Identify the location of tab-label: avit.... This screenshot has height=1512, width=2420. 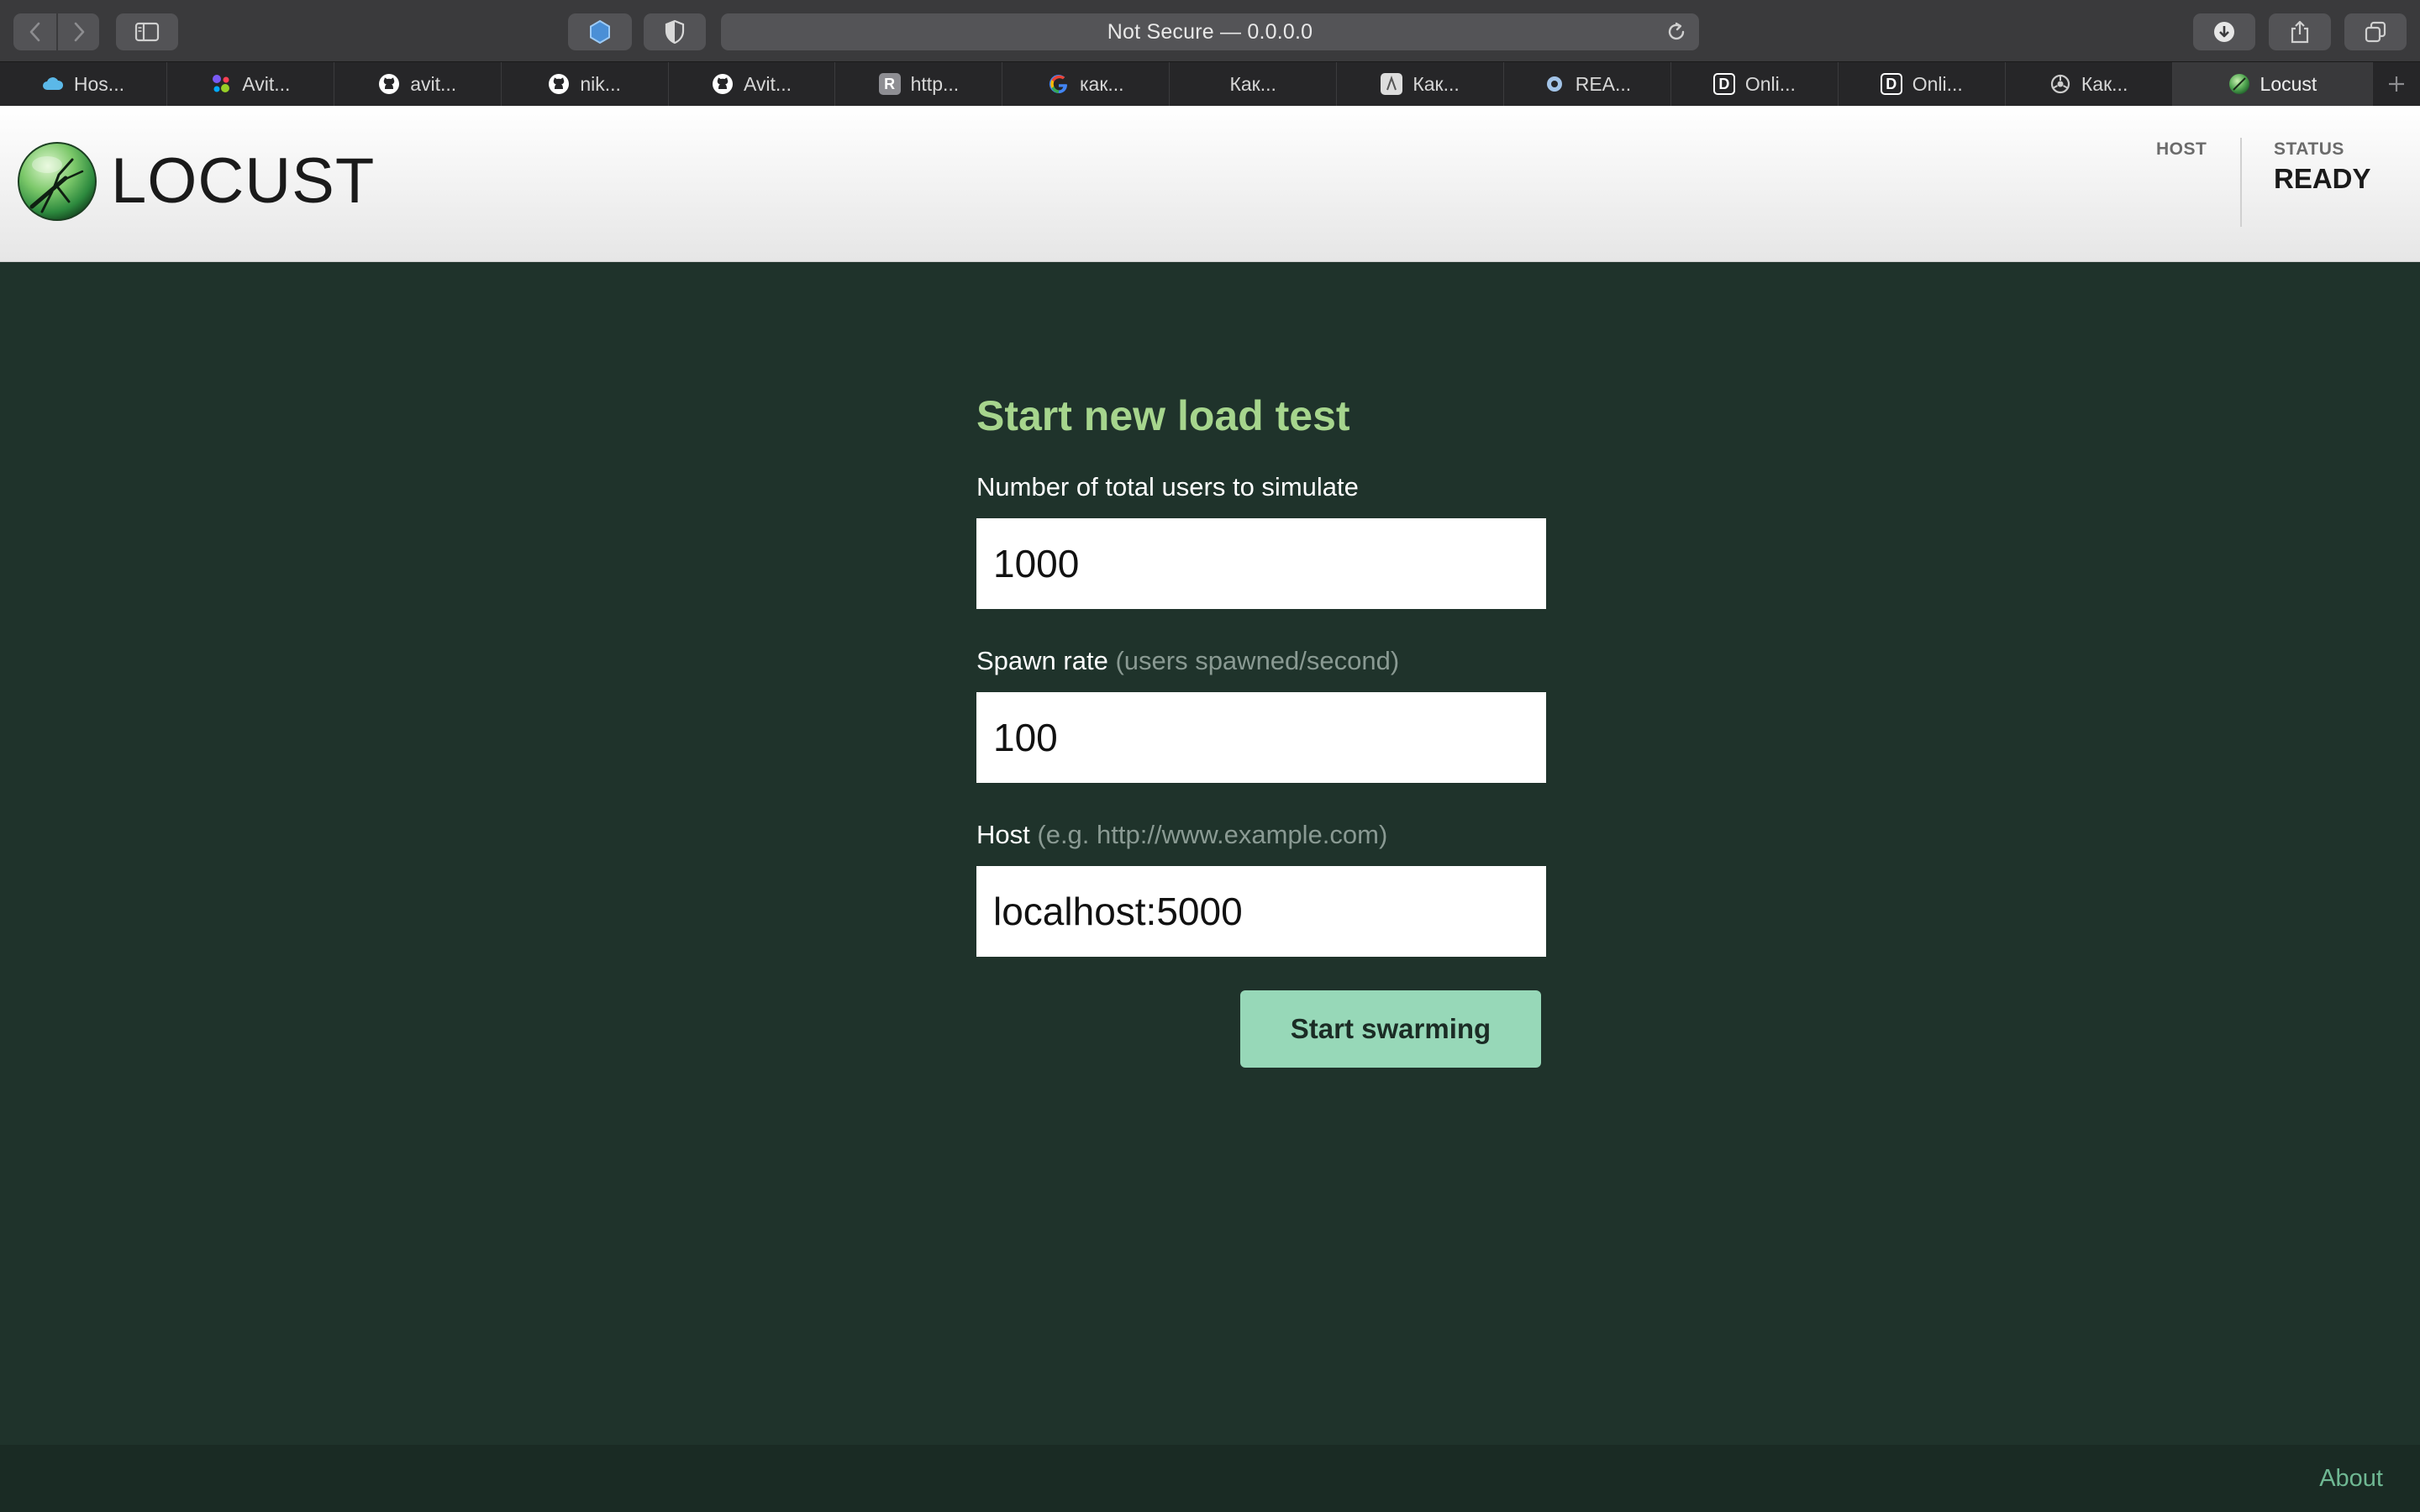
(434, 83).